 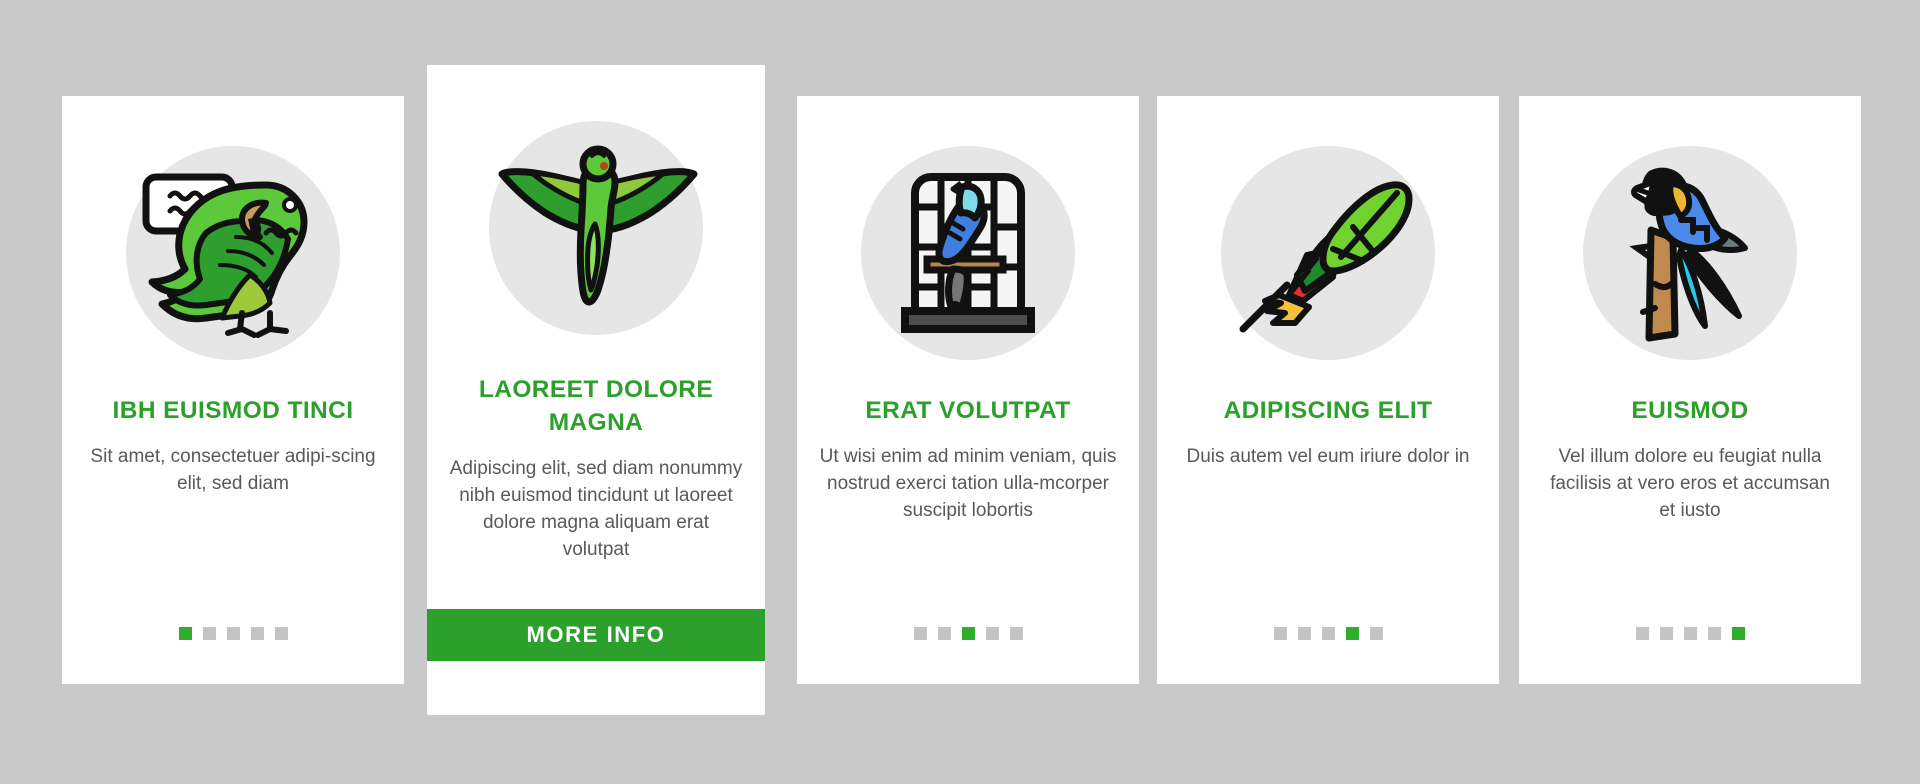 I want to click on card-title-4: ADIPISCING ELIT, so click(x=1328, y=410).